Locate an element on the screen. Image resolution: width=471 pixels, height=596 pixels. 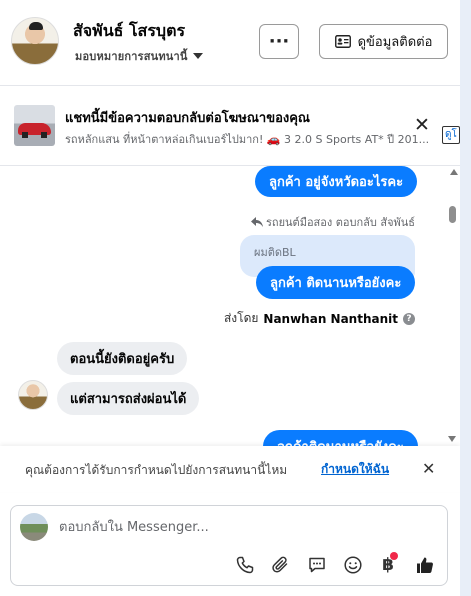
notification-dot is located at coordinates (394, 556).